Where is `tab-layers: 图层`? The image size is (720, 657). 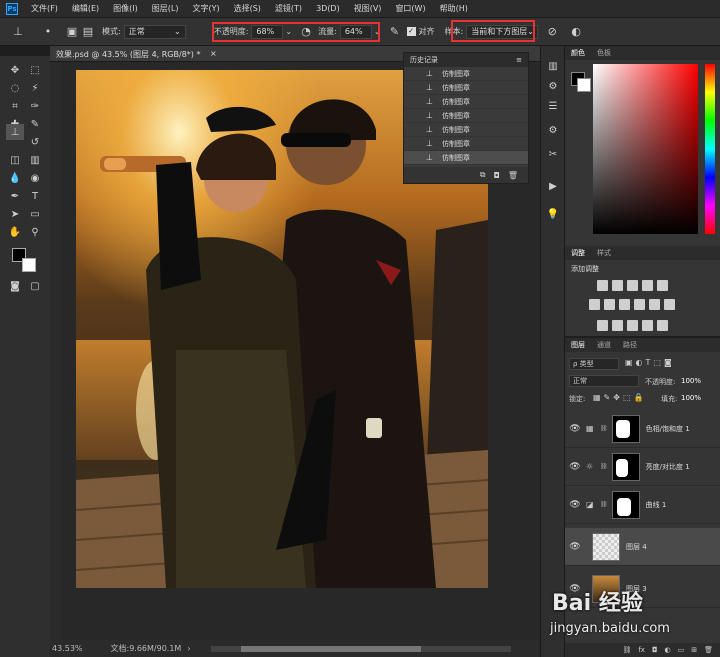 tab-layers: 图层 is located at coordinates (578, 345).